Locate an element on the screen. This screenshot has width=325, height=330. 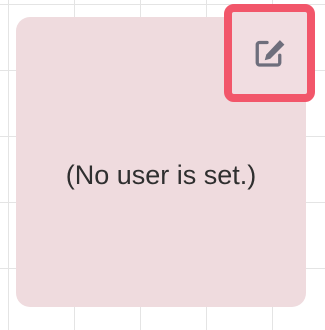
no-user-message: (No user is set.) is located at coordinates (161, 175).